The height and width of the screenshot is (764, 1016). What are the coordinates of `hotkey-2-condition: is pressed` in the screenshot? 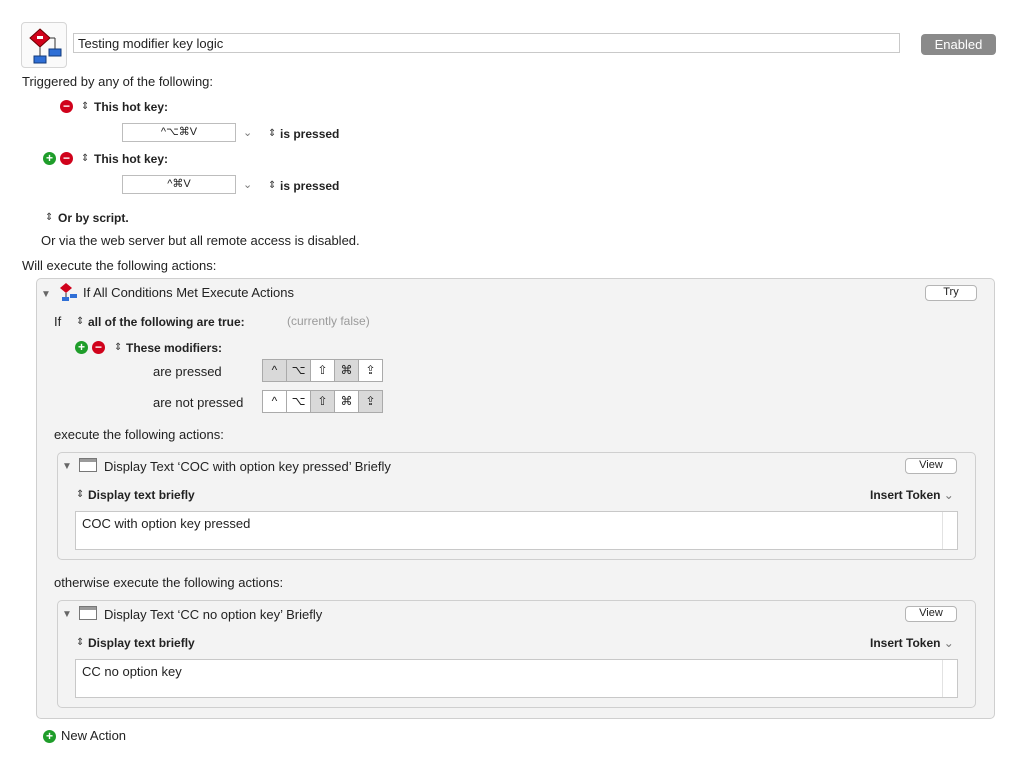 It's located at (309, 186).